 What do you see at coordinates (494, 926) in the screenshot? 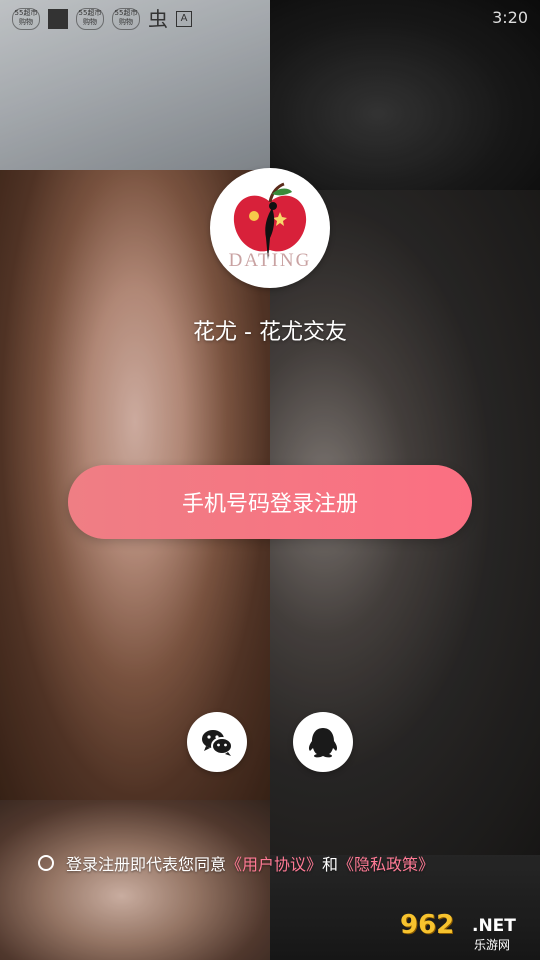
I see `watermark-net: .NET` at bounding box center [494, 926].